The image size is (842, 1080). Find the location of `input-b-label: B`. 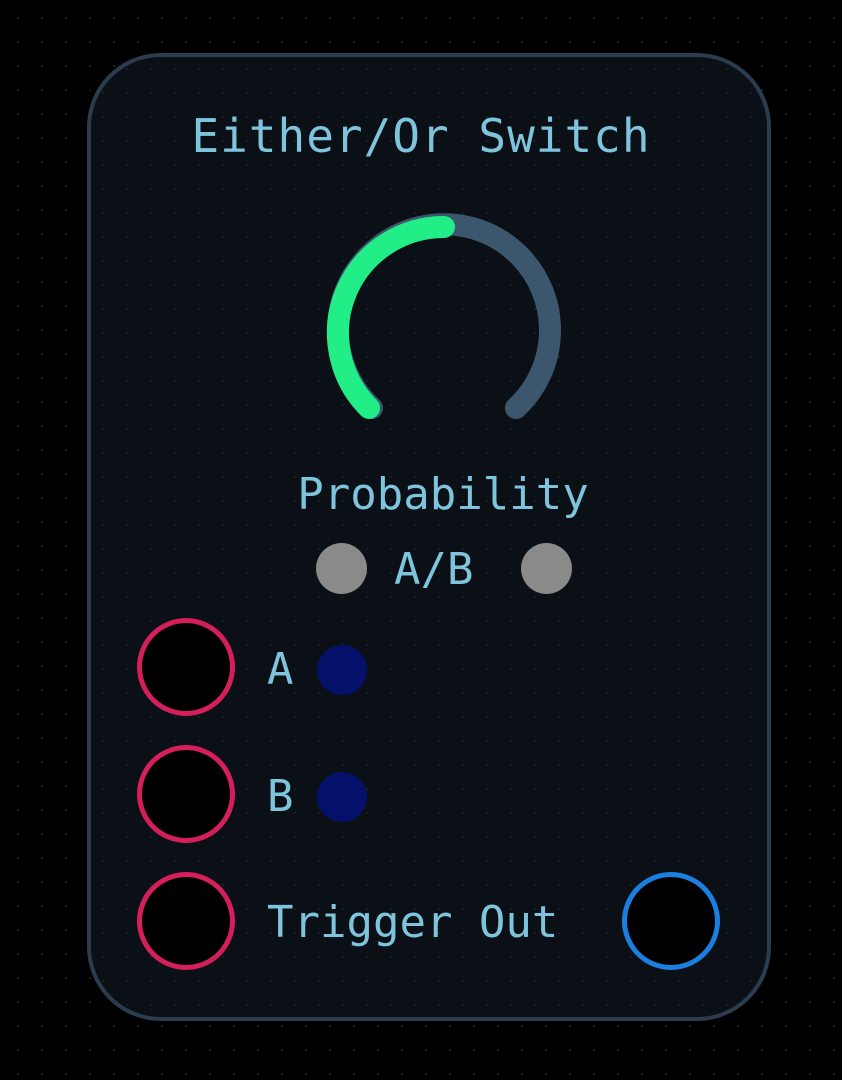

input-b-label: B is located at coordinates (280, 796).